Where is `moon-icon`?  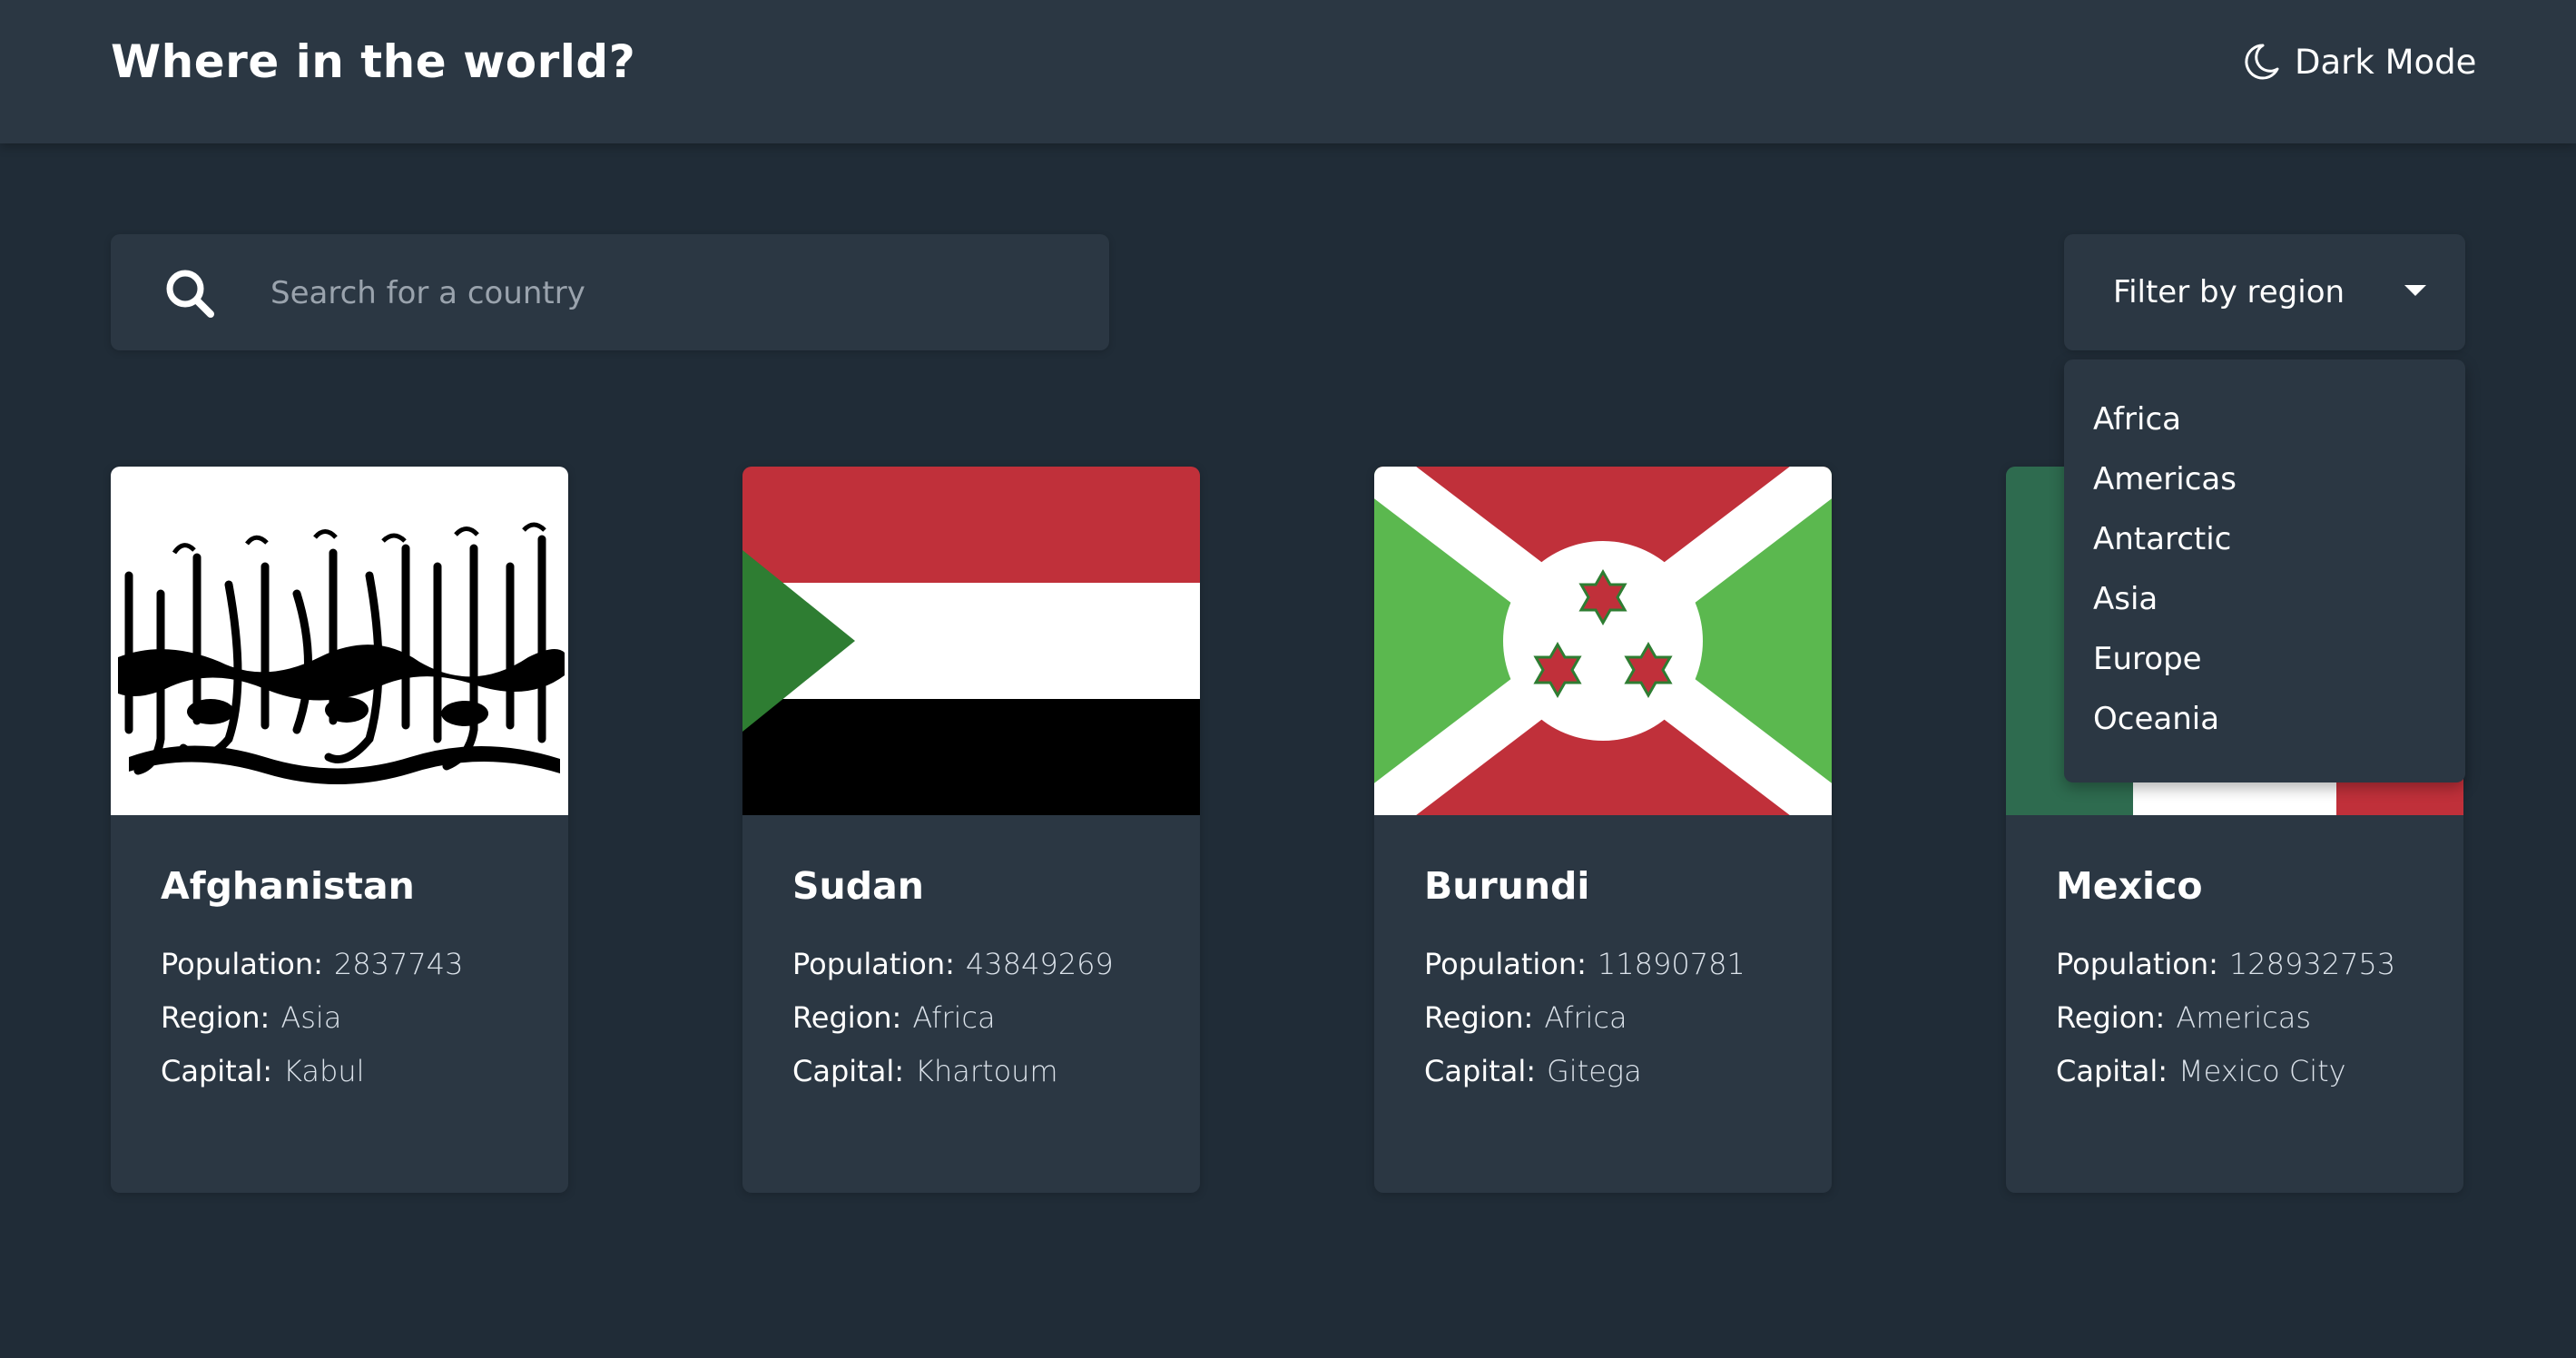 moon-icon is located at coordinates (2262, 62).